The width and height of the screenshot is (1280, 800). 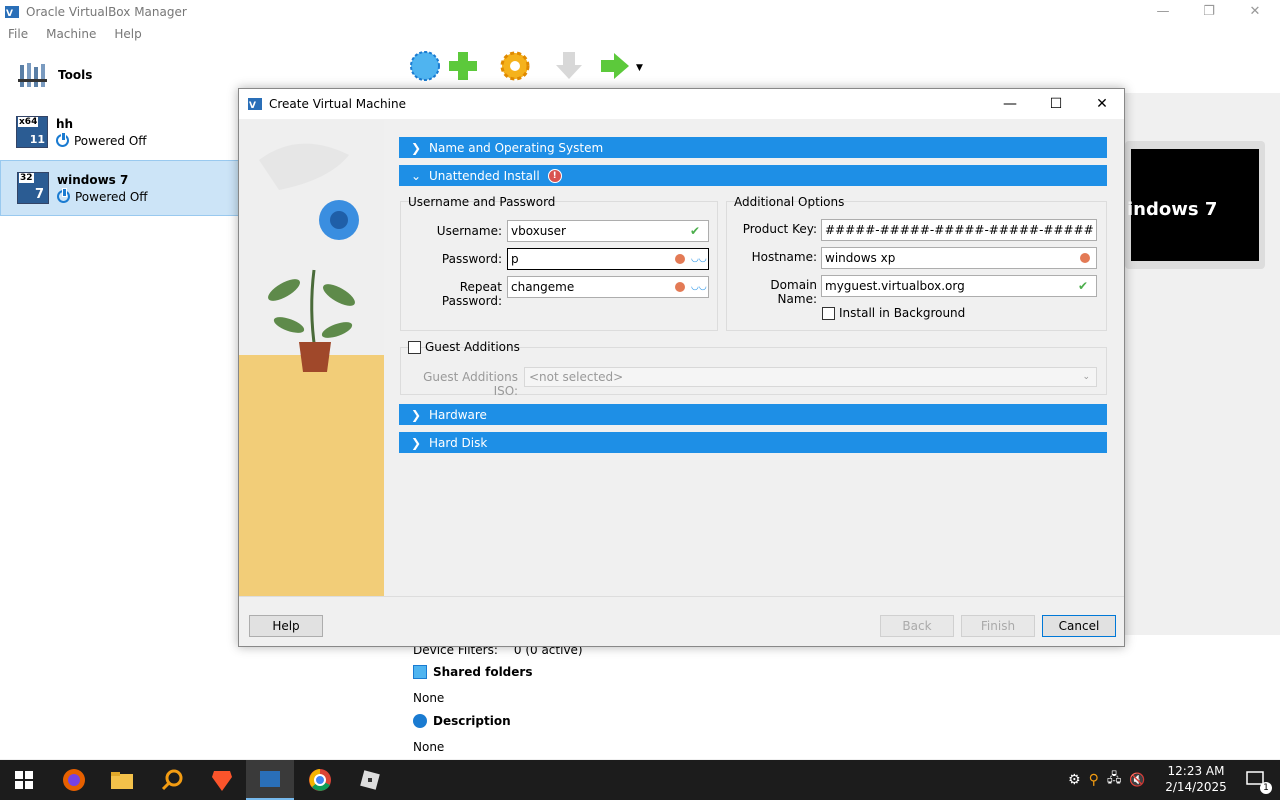 I want to click on arch-badge: x64, so click(x=28, y=122).